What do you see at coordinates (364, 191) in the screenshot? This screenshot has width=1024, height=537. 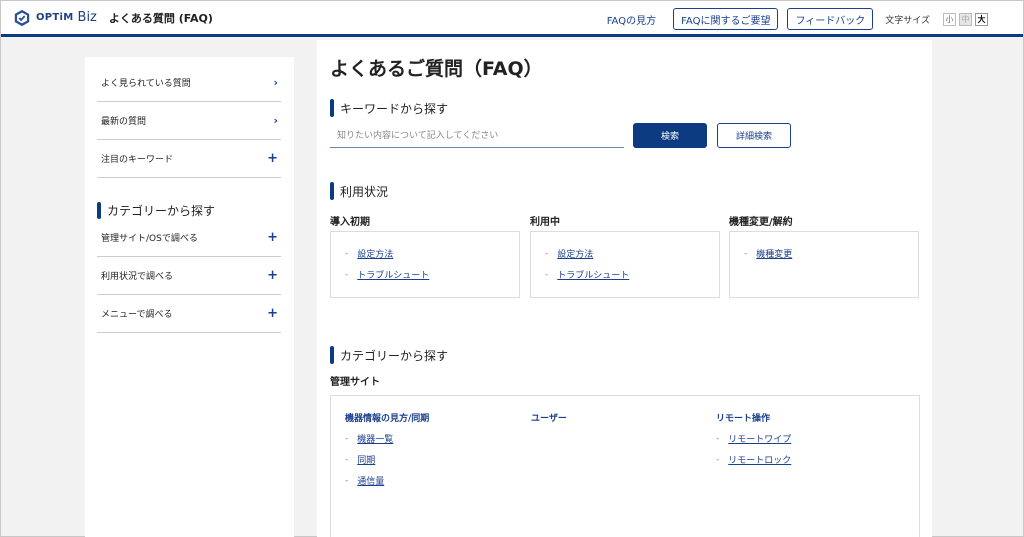 I see `usage-heading-text: 利用状況` at bounding box center [364, 191].